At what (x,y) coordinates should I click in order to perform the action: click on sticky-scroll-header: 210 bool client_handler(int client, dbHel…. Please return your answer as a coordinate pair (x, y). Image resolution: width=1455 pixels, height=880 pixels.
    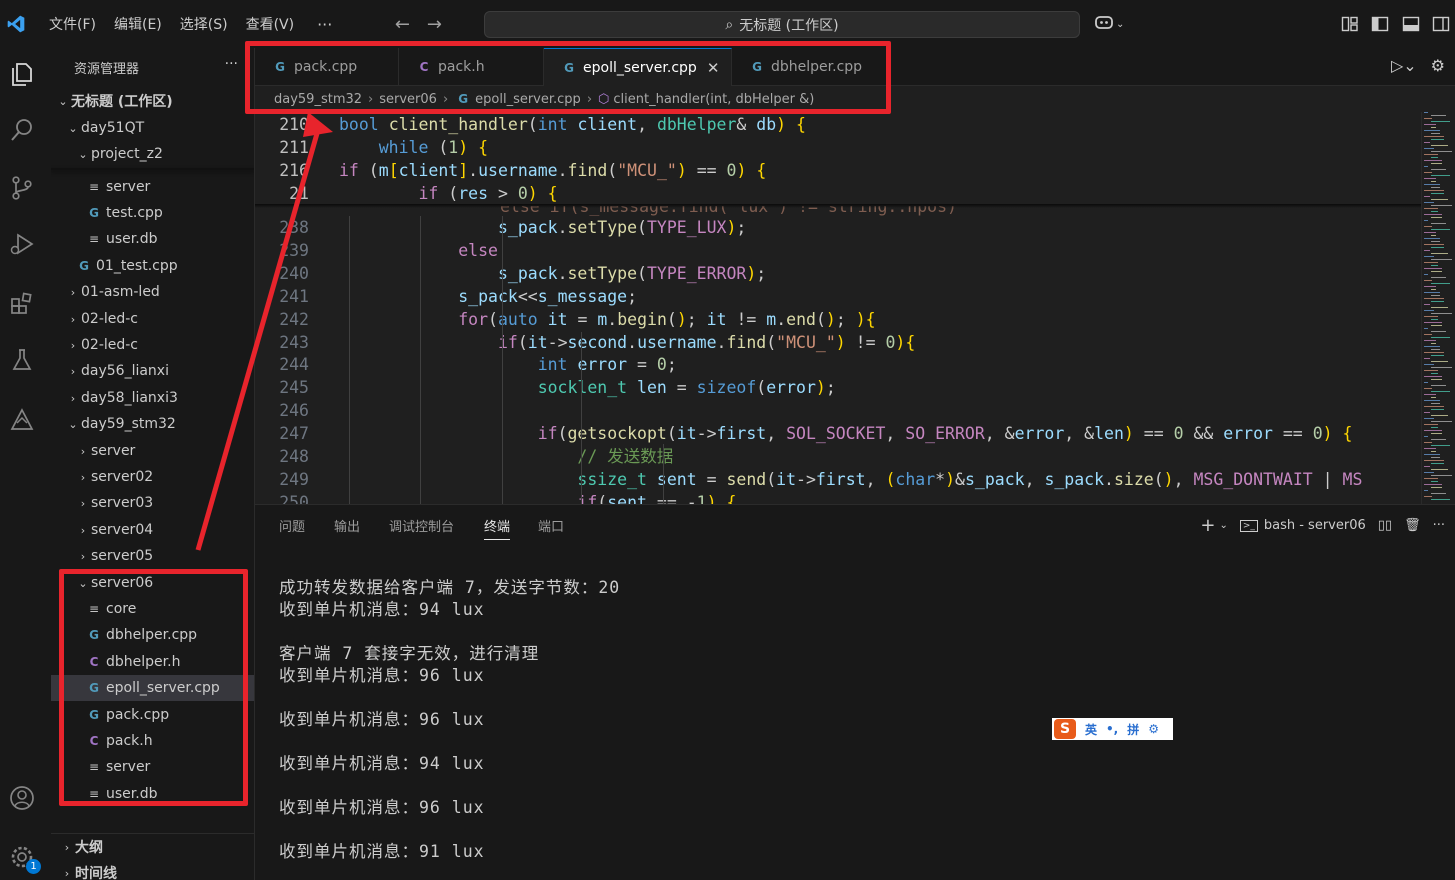
    Looking at the image, I should click on (838, 159).